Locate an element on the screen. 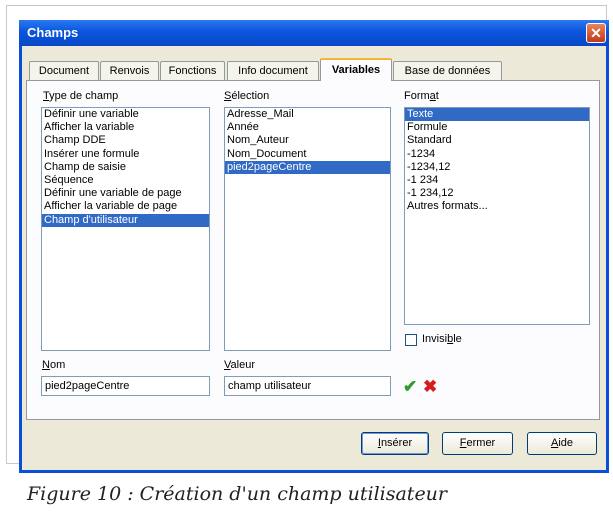  invisible-label: Invisible is located at coordinates (442, 339).